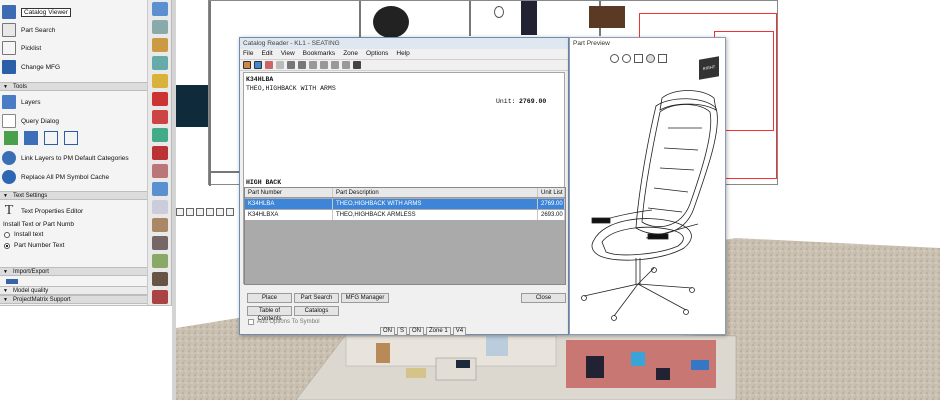 The width and height of the screenshot is (940, 400). I want to click on fullscreen-icon, so click(71, 138).